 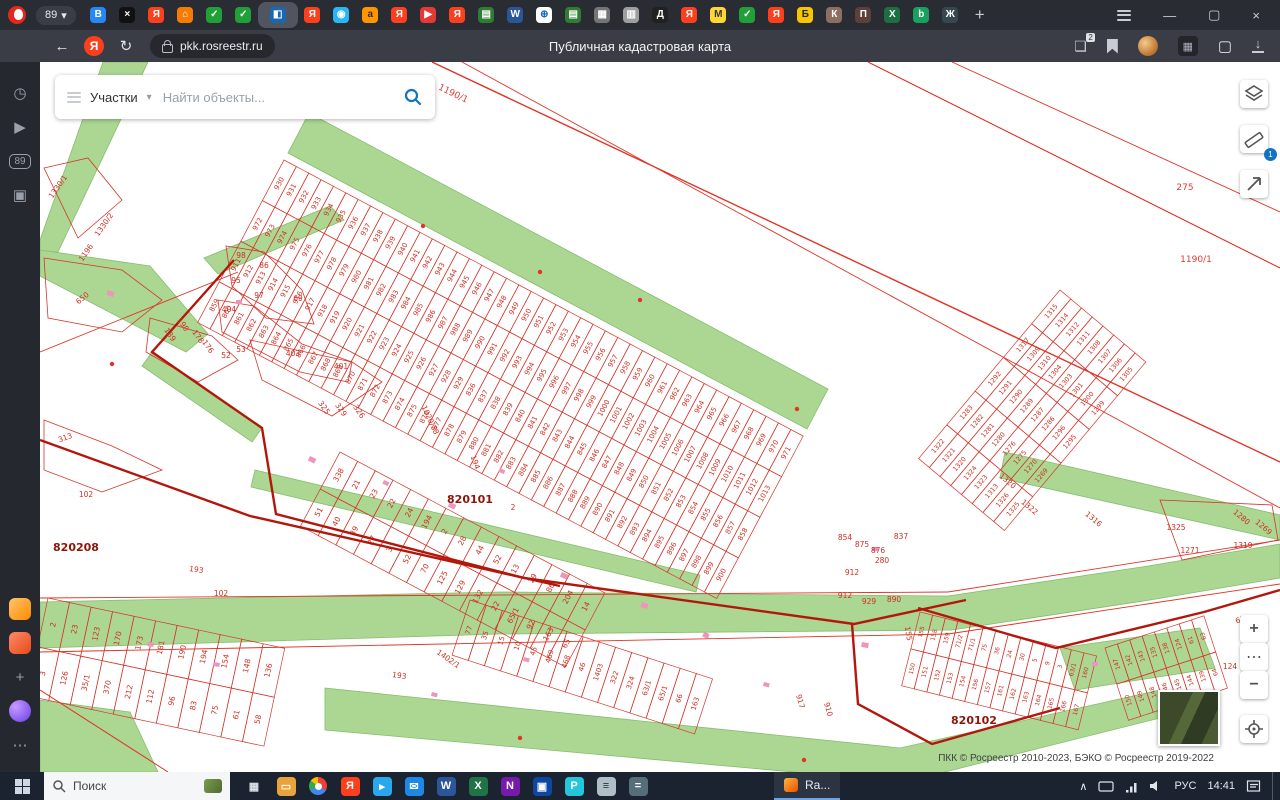 What do you see at coordinates (20, 643) in the screenshot?
I see `app-red-icon` at bounding box center [20, 643].